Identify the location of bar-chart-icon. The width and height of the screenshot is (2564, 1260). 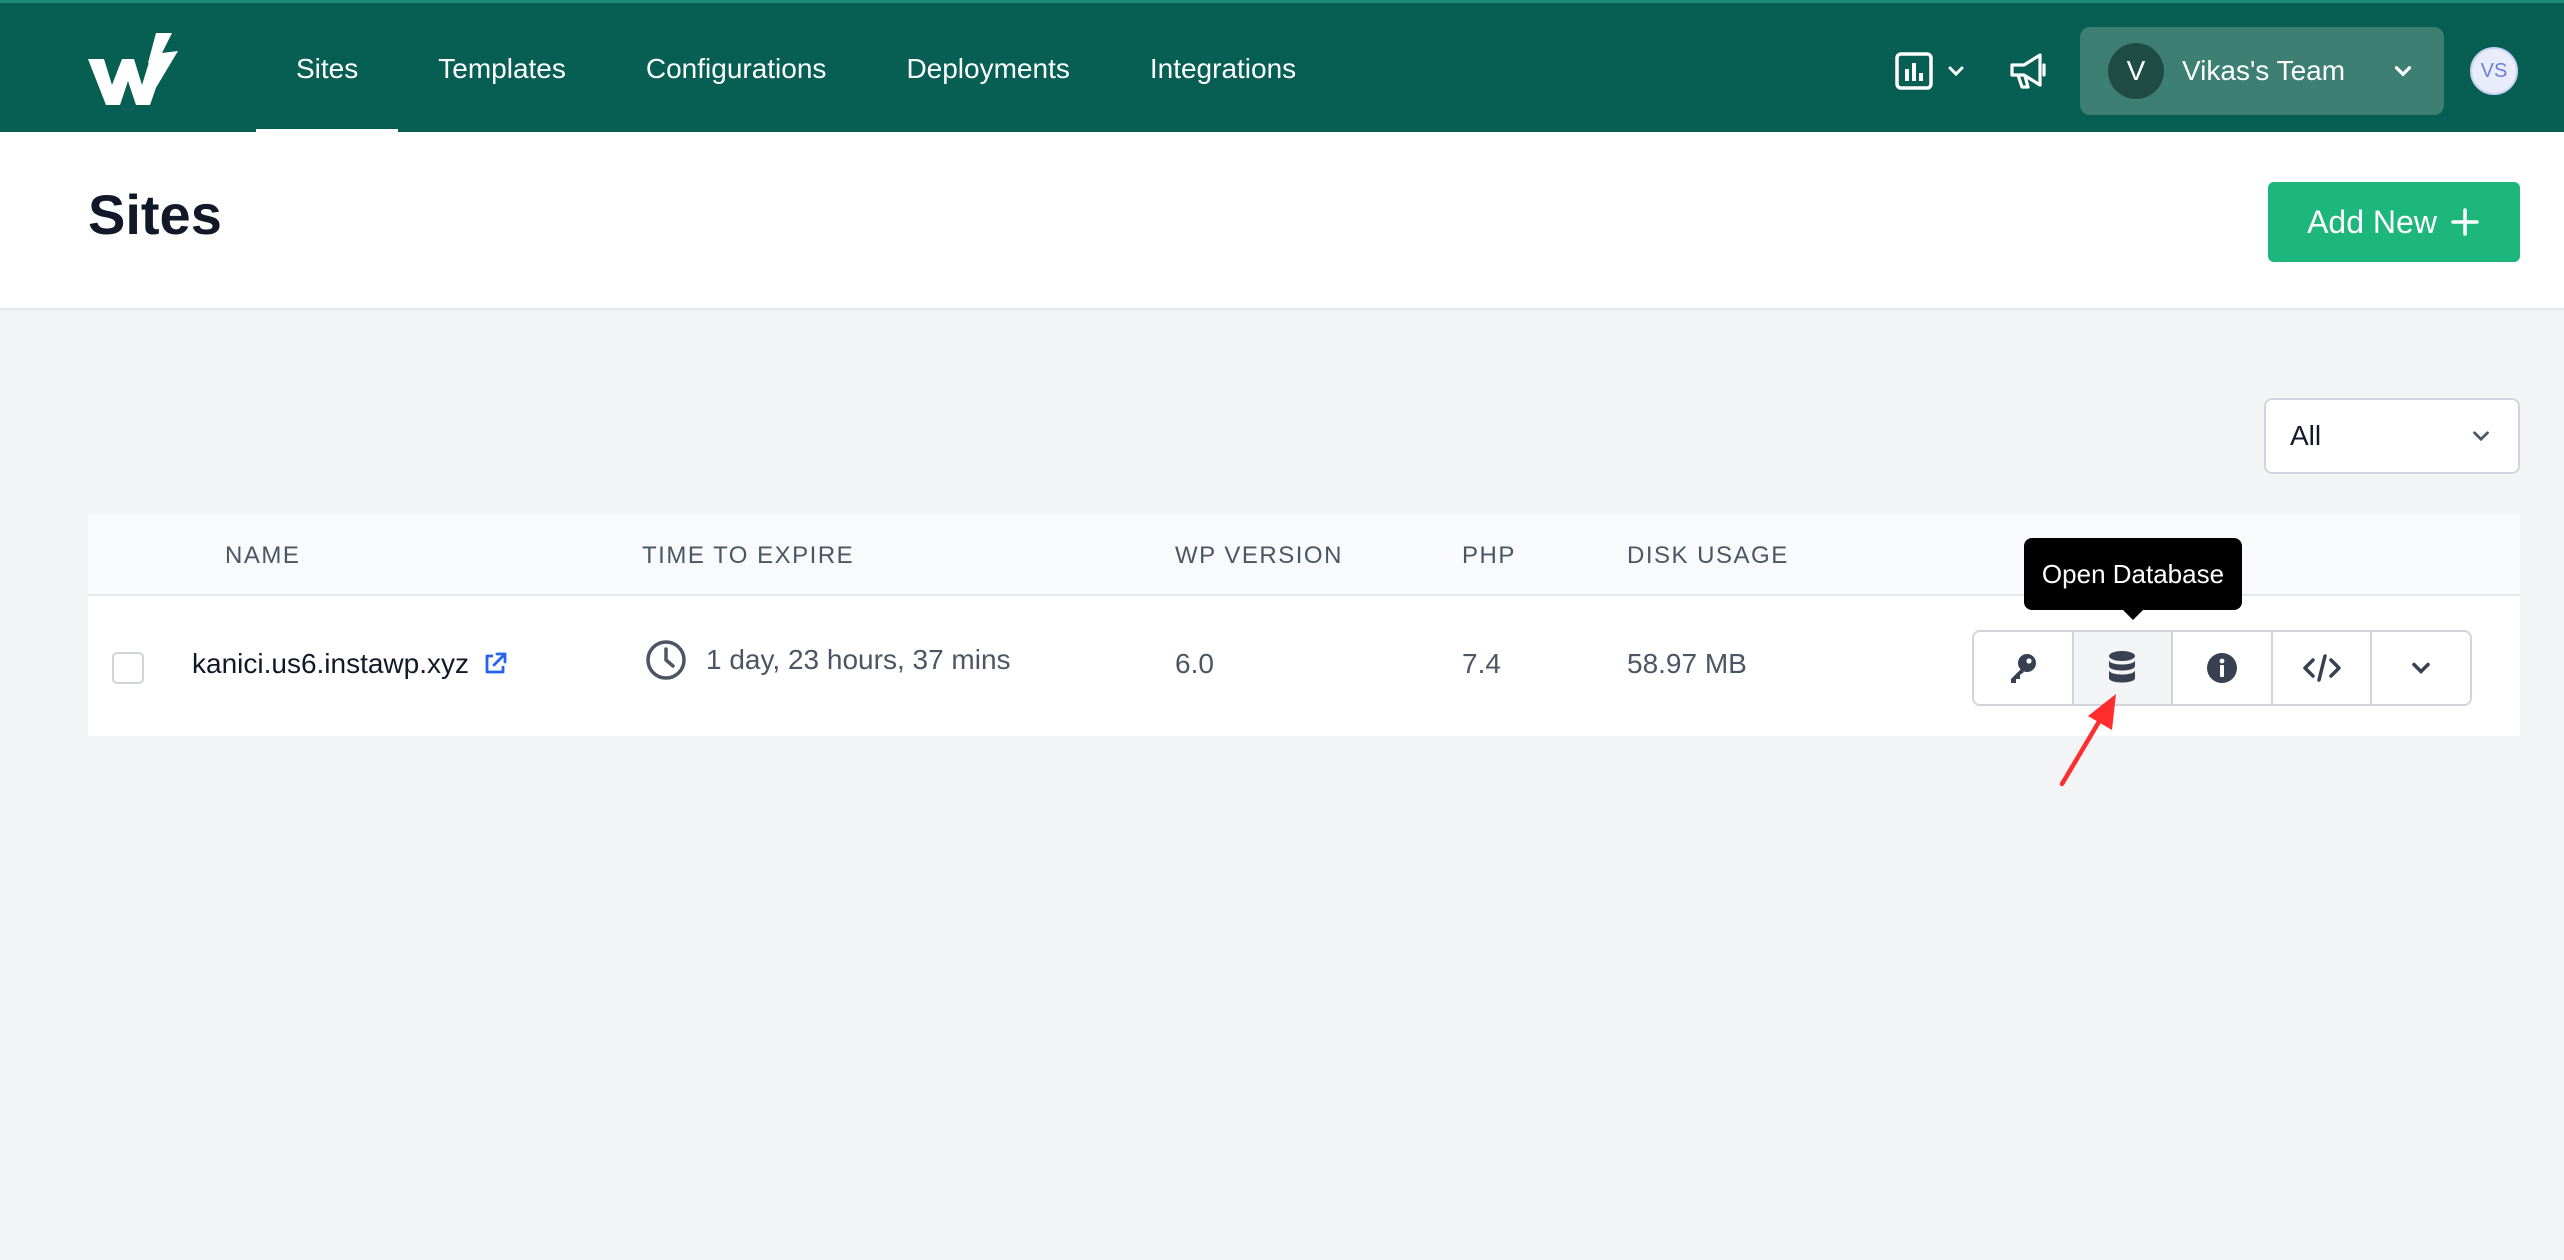
(1914, 71).